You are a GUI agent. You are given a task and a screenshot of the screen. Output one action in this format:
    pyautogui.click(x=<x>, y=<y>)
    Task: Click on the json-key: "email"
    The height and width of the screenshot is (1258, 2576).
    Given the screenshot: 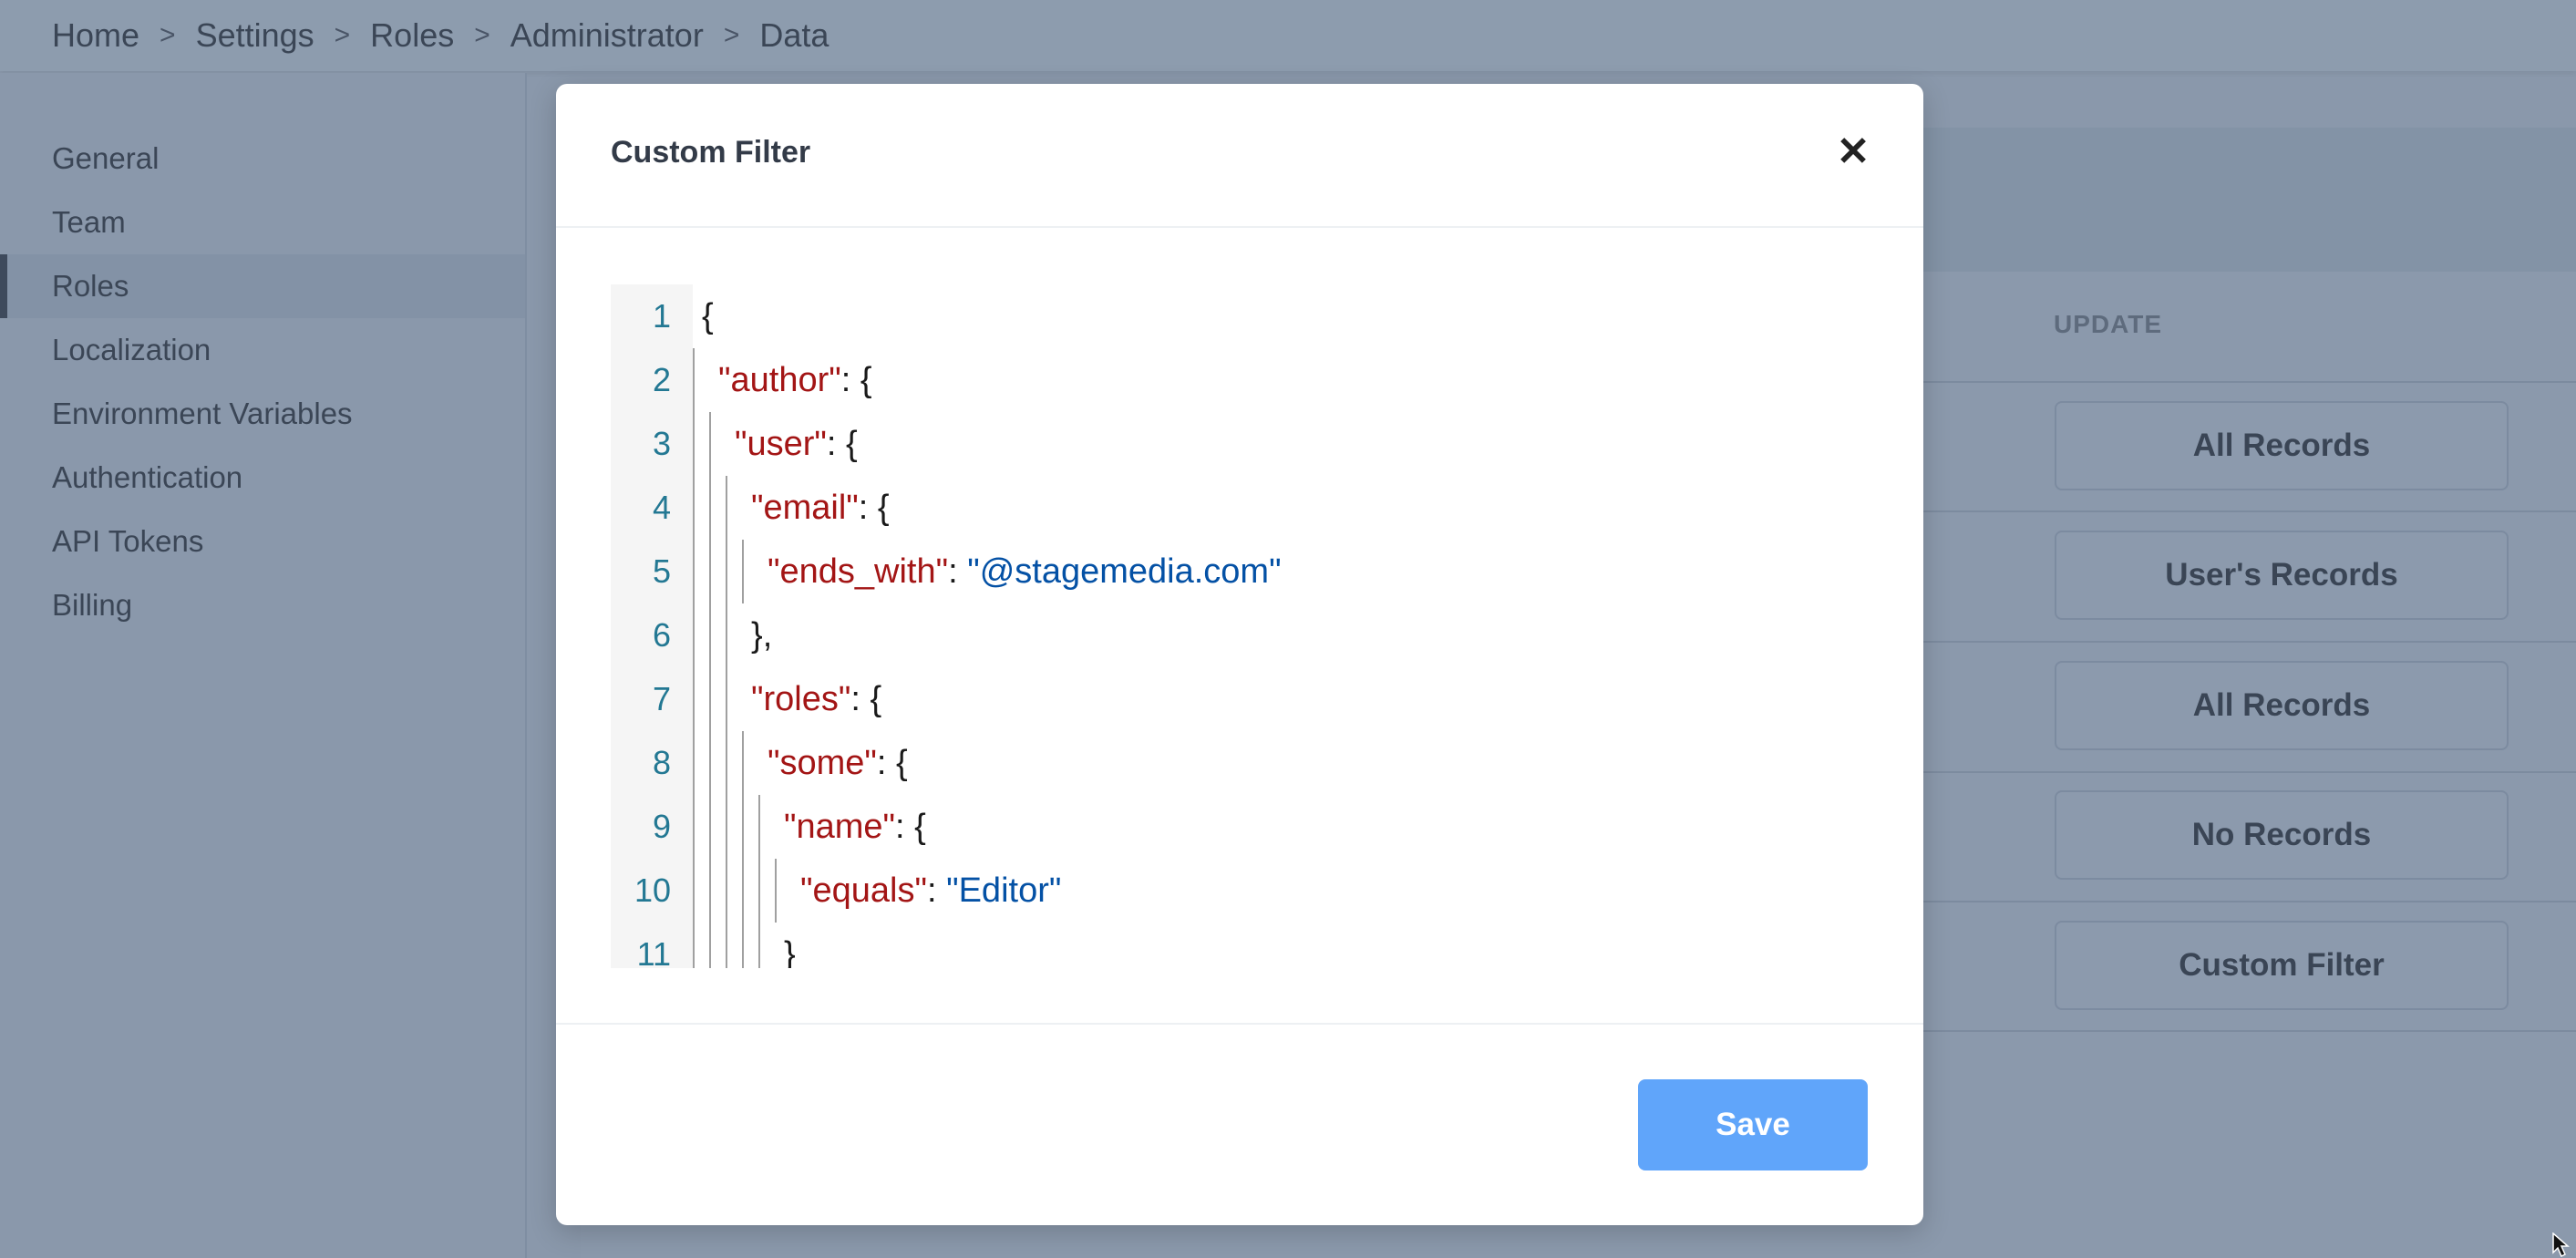 What is the action you would take?
    pyautogui.click(x=805, y=508)
    